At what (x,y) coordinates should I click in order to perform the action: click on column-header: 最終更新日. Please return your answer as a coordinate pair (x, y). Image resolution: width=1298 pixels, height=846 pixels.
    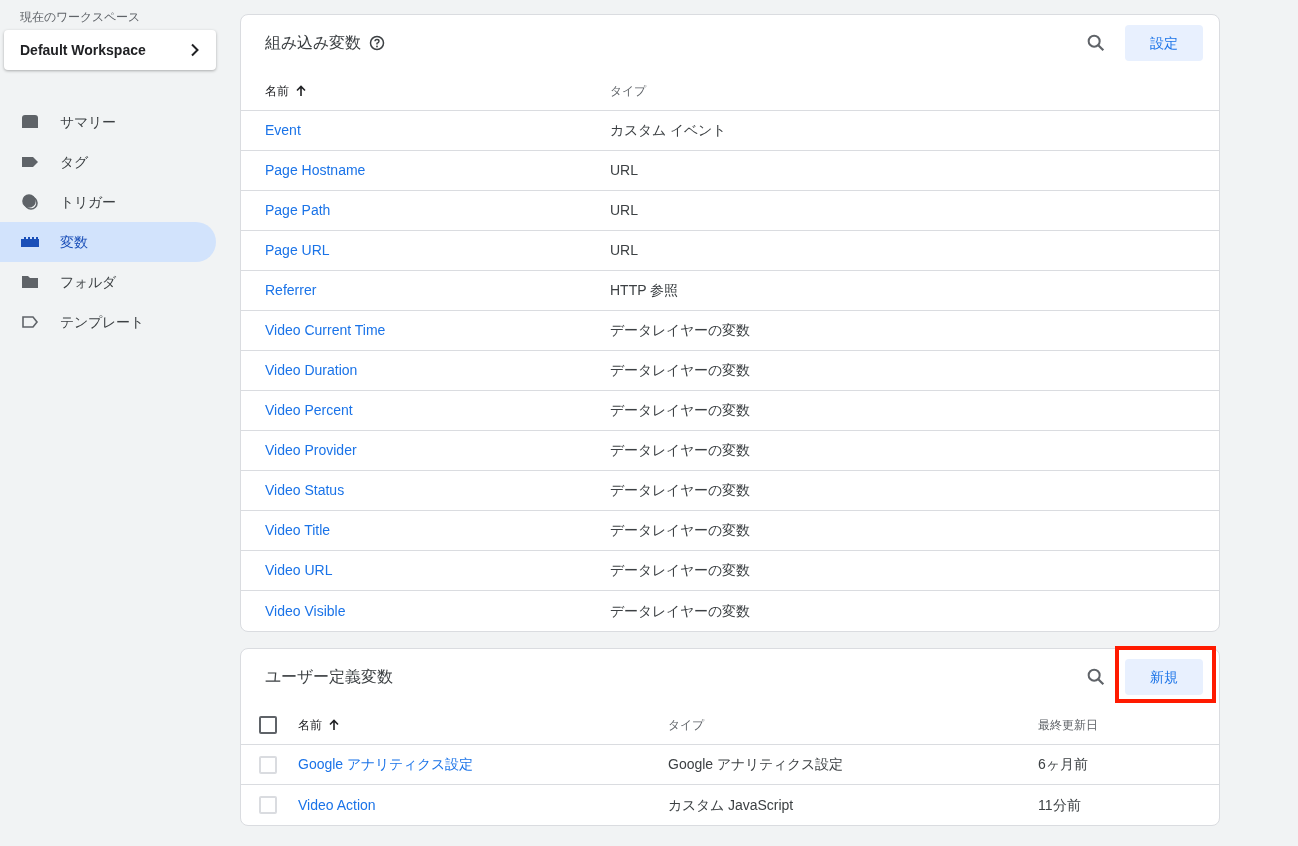
    Looking at the image, I should click on (1068, 724).